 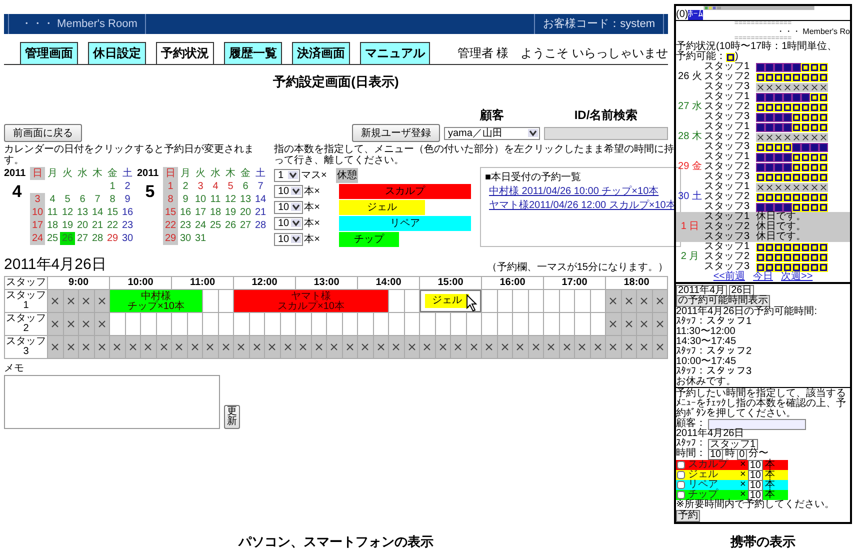 I want to click on calendar-day: 1, so click(x=170, y=186).